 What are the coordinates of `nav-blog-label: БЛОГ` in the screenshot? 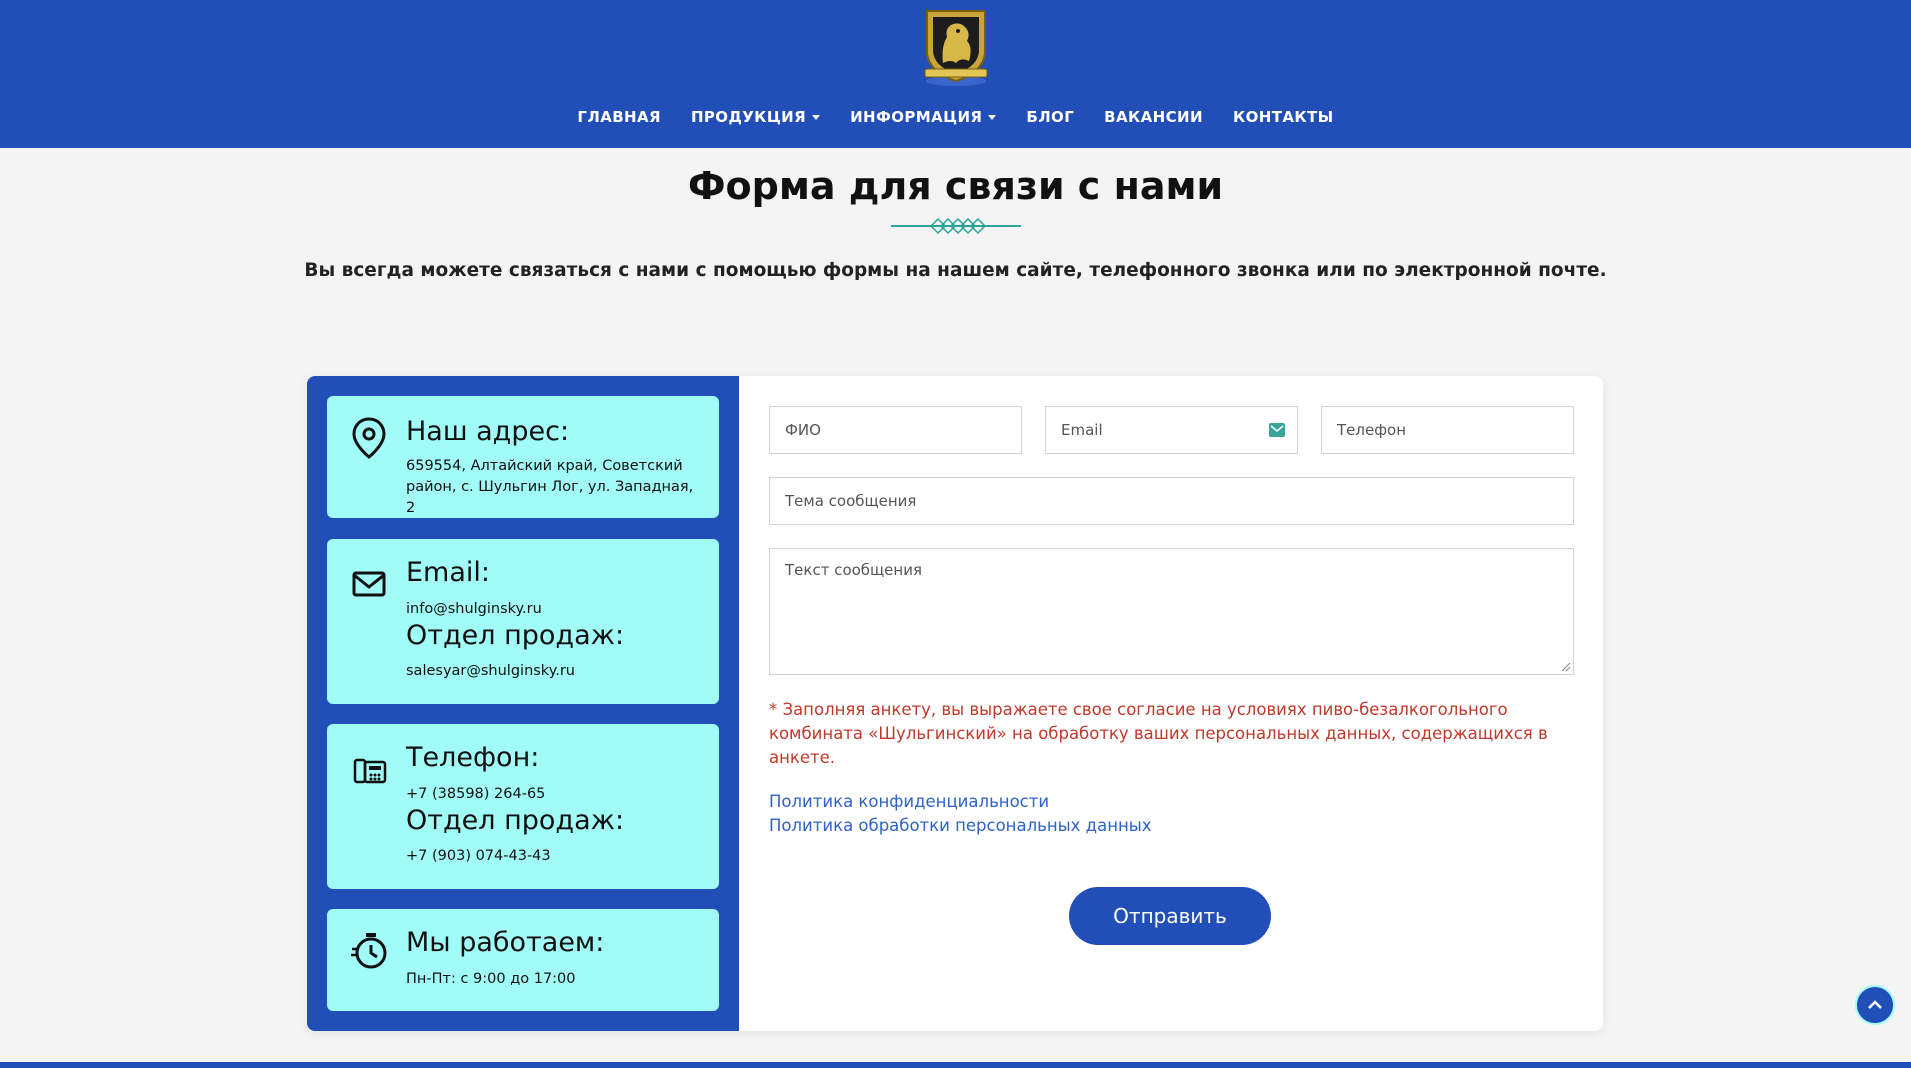 It's located at (1050, 117).